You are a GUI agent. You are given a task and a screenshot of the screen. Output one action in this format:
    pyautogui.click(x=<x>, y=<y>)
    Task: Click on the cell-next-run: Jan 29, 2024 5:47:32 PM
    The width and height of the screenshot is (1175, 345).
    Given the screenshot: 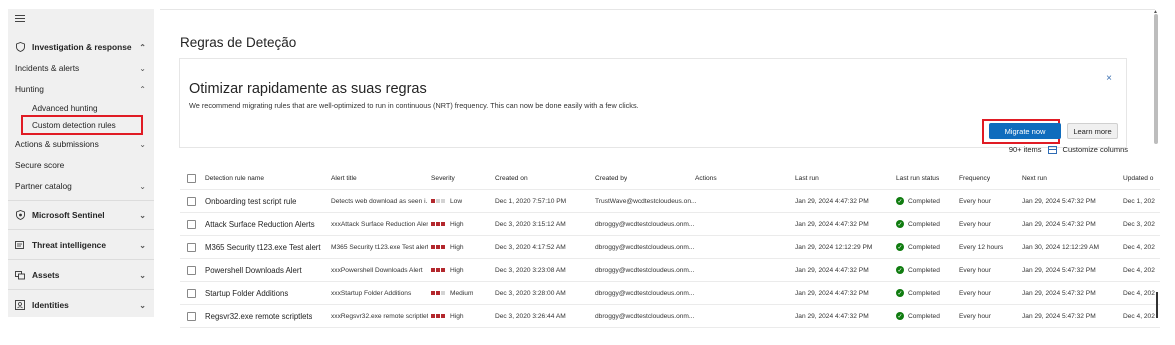 What is the action you would take?
    pyautogui.click(x=1059, y=270)
    